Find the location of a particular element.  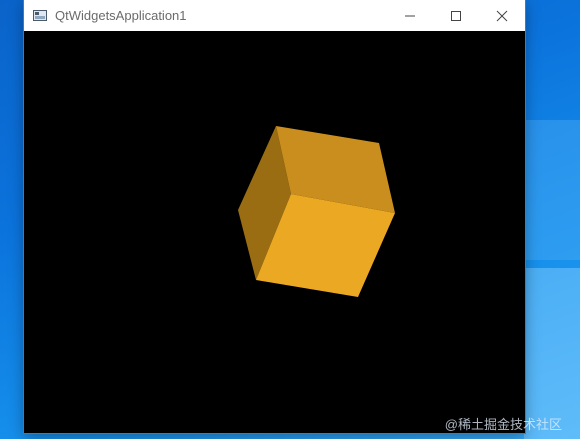

watermark: @稀土掘金技术社区 is located at coordinates (503, 424).